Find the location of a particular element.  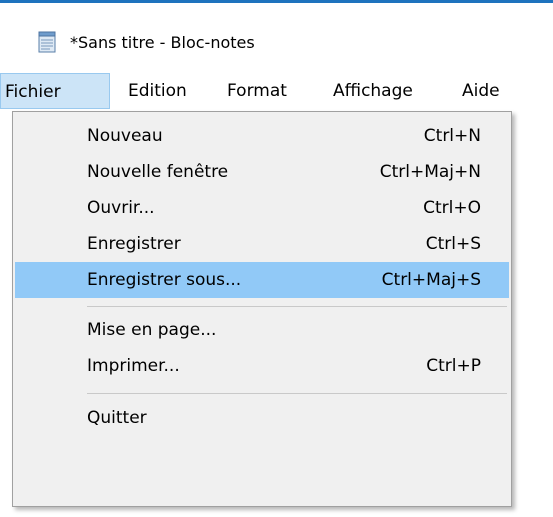

window-title: *Sans titre - Bloc-notes is located at coordinates (162, 42).